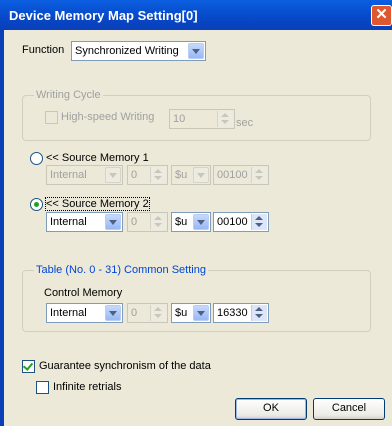  What do you see at coordinates (181, 175) in the screenshot?
I see `source1-type-value: $u` at bounding box center [181, 175].